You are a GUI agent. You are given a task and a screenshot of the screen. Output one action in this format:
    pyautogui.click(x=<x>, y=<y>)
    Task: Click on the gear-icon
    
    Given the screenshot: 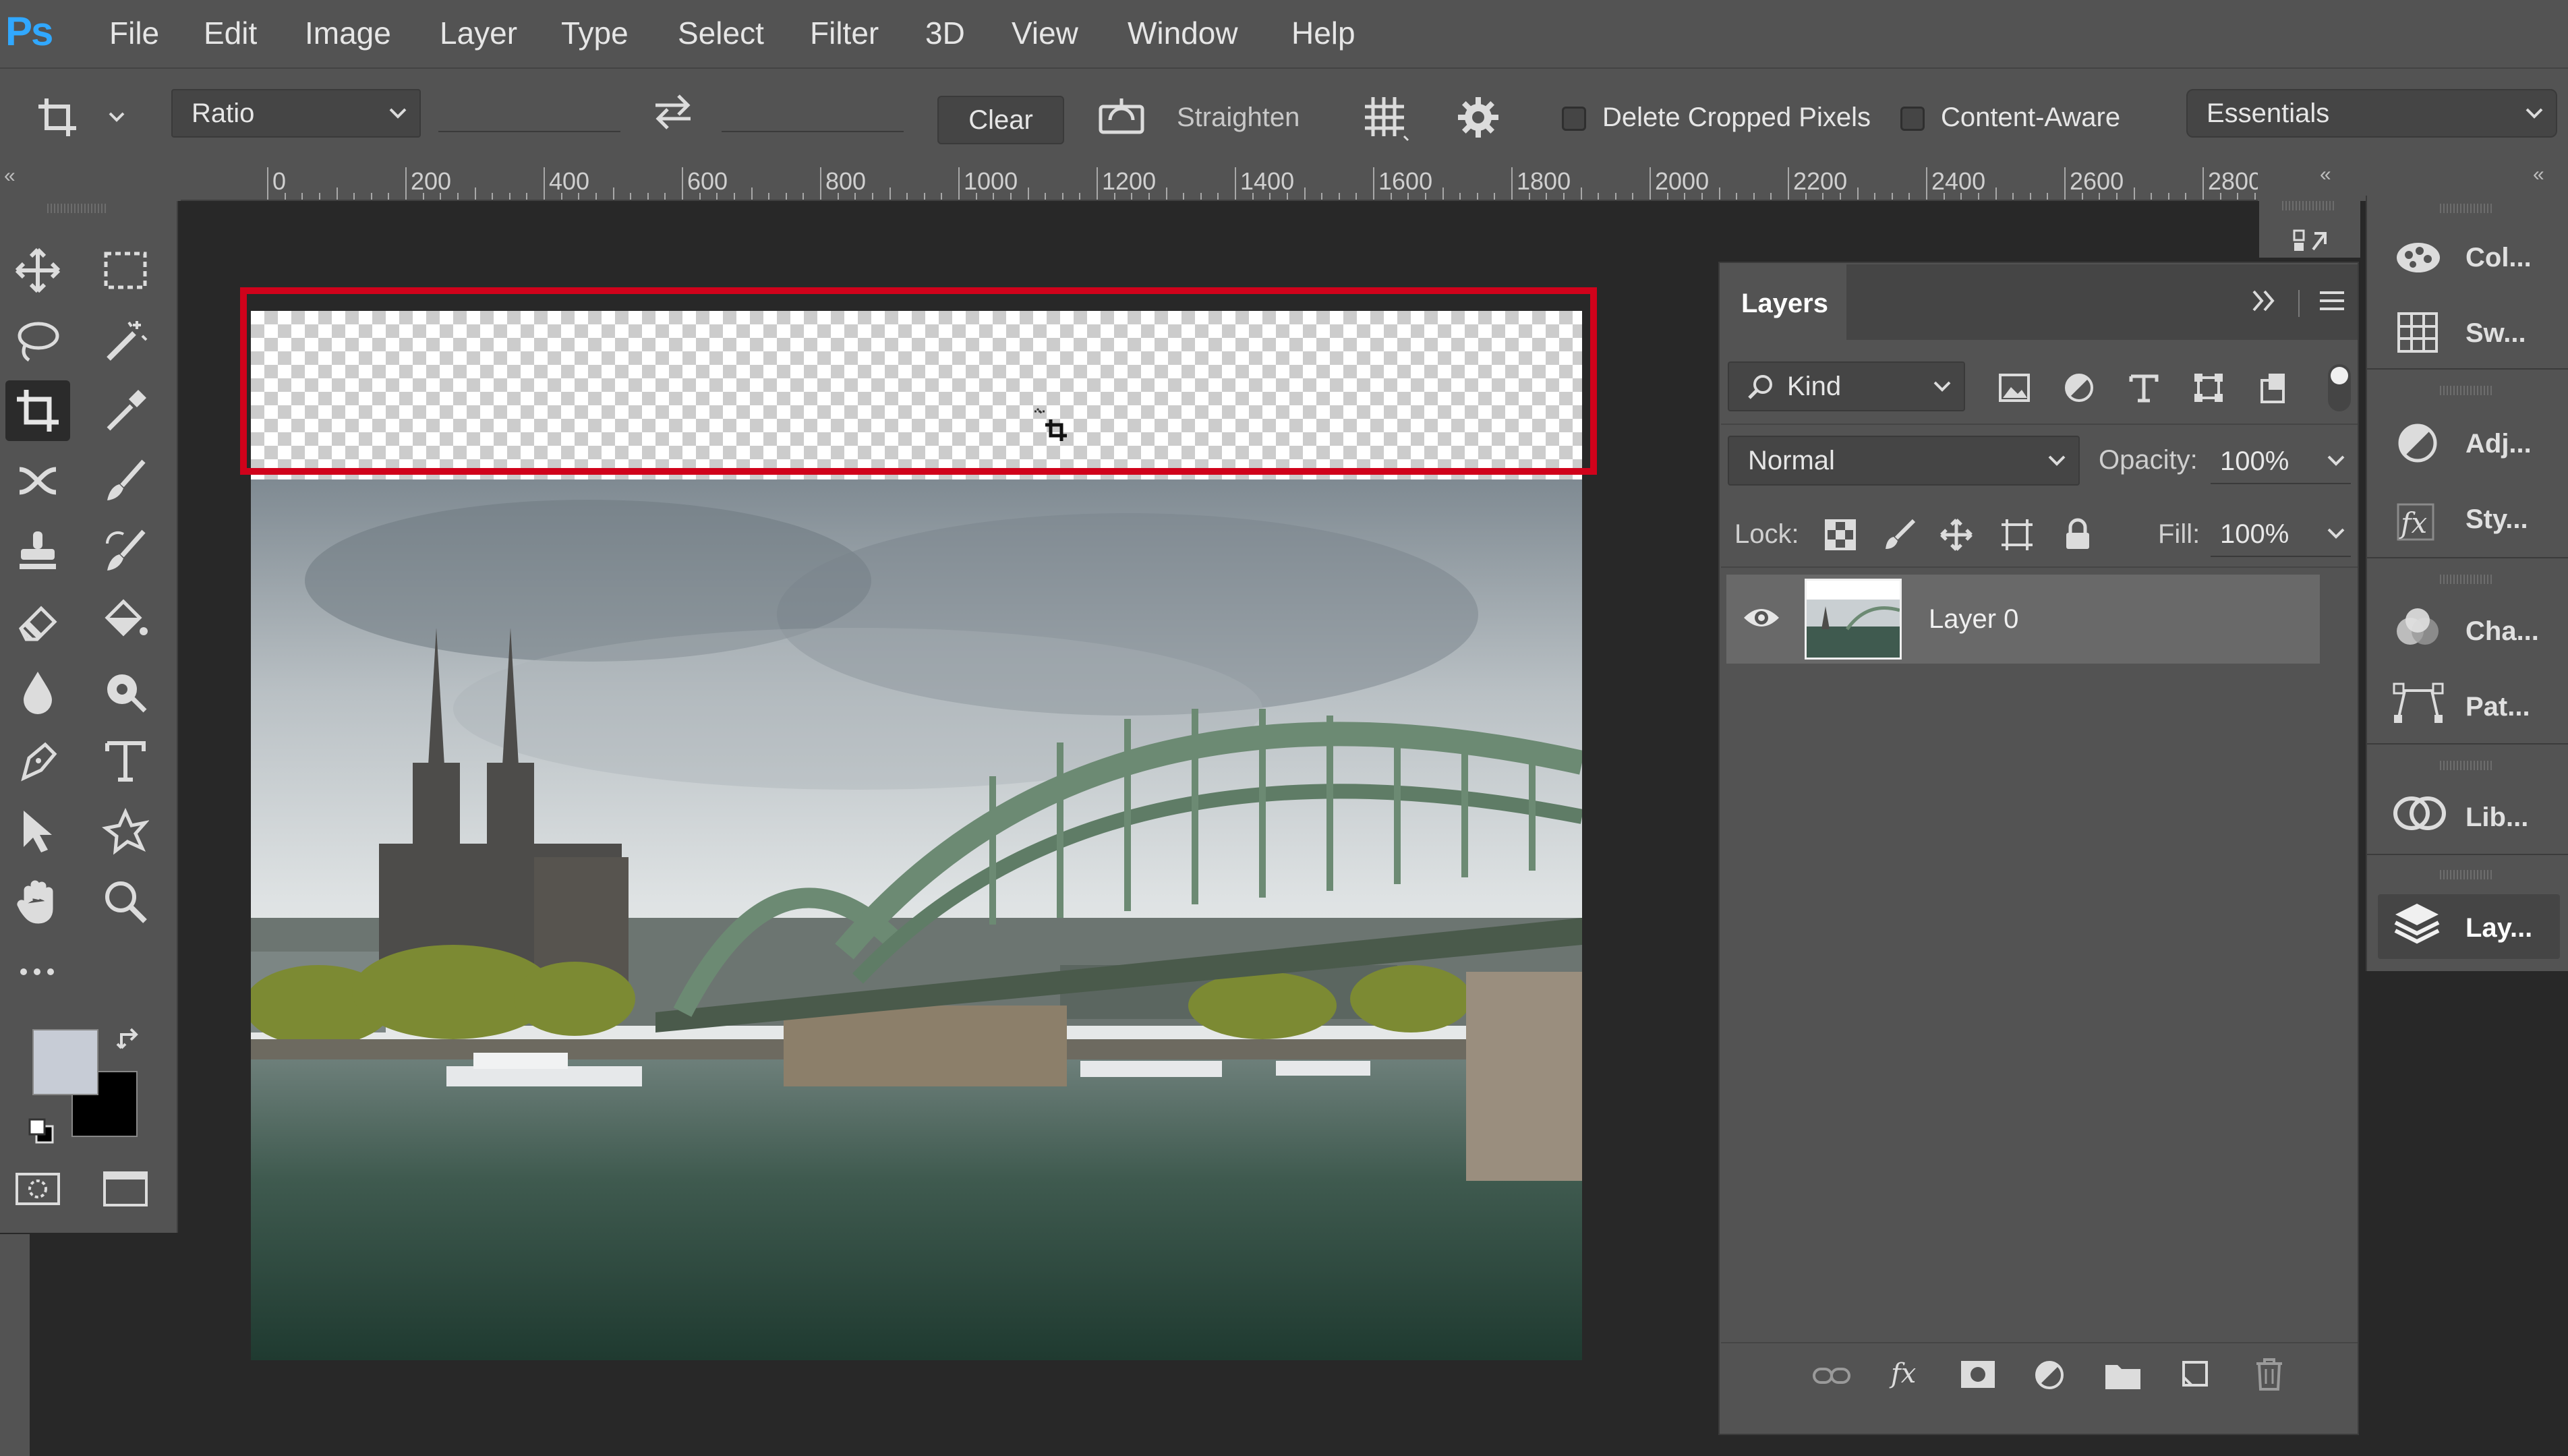 What is the action you would take?
    pyautogui.click(x=1480, y=120)
    